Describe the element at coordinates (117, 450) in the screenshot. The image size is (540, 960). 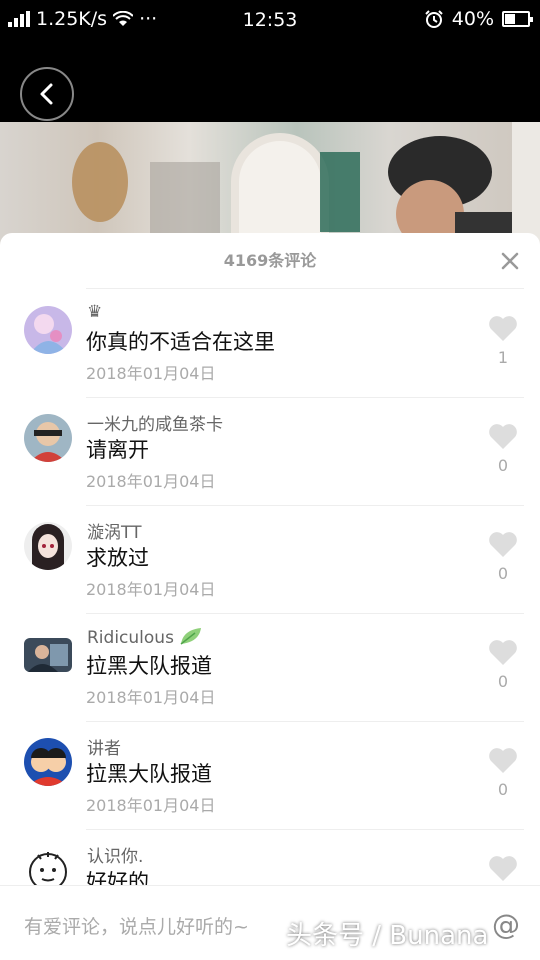
I see `comment-content: 请离开` at that location.